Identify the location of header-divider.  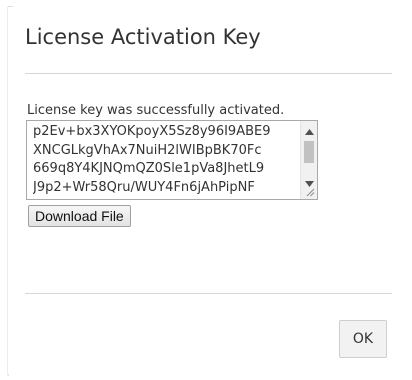
(208, 73).